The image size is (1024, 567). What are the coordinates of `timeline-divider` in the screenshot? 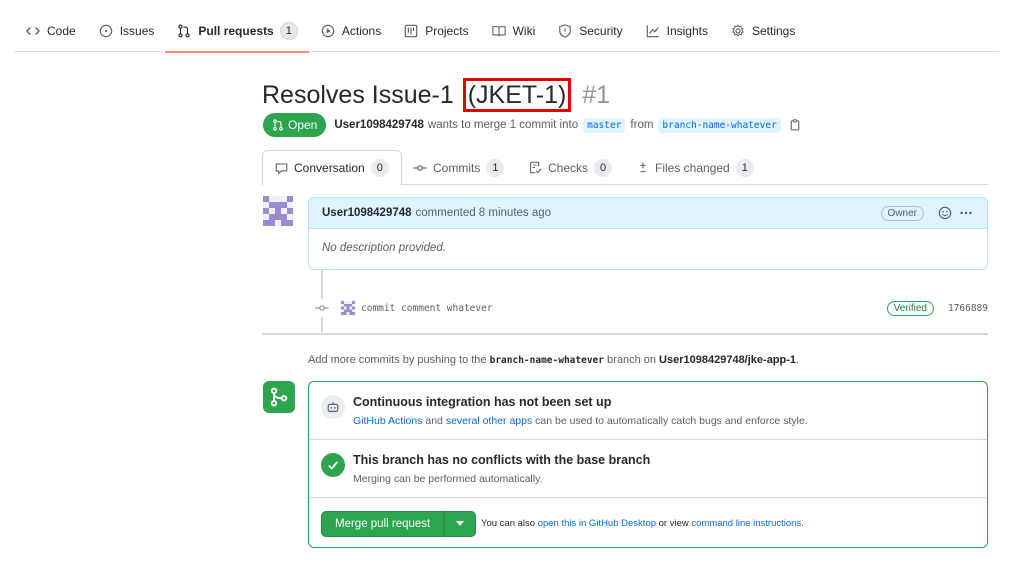 It's located at (625, 334).